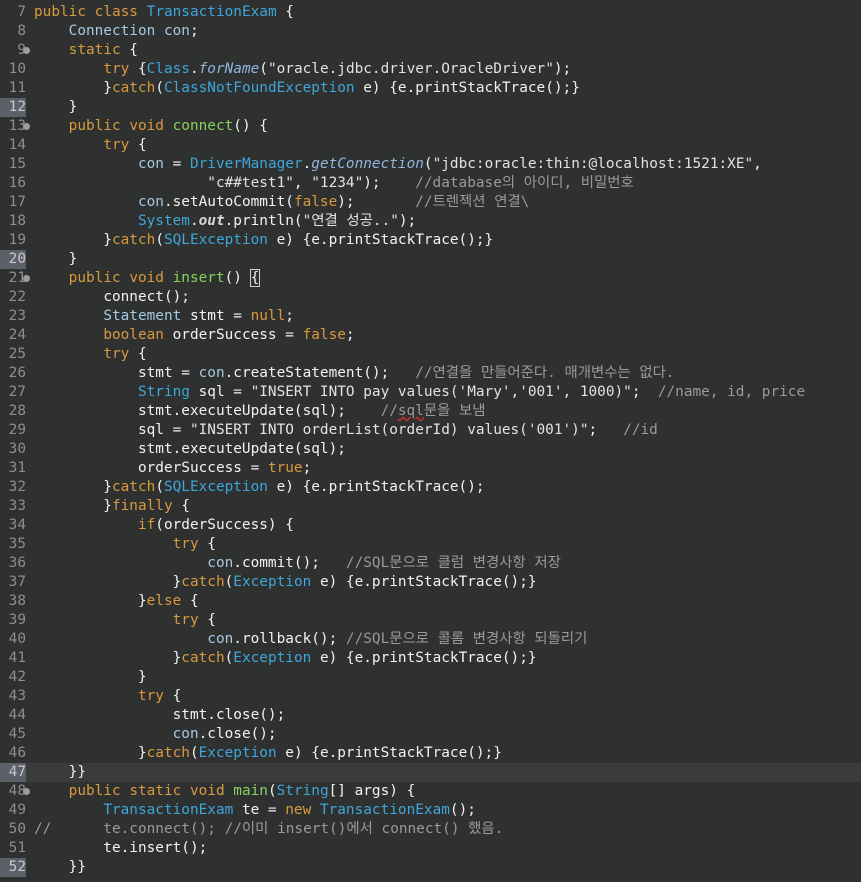 The width and height of the screenshot is (861, 882). Describe the element at coordinates (430, 50) in the screenshot. I see `code-line: 9 static {` at that location.